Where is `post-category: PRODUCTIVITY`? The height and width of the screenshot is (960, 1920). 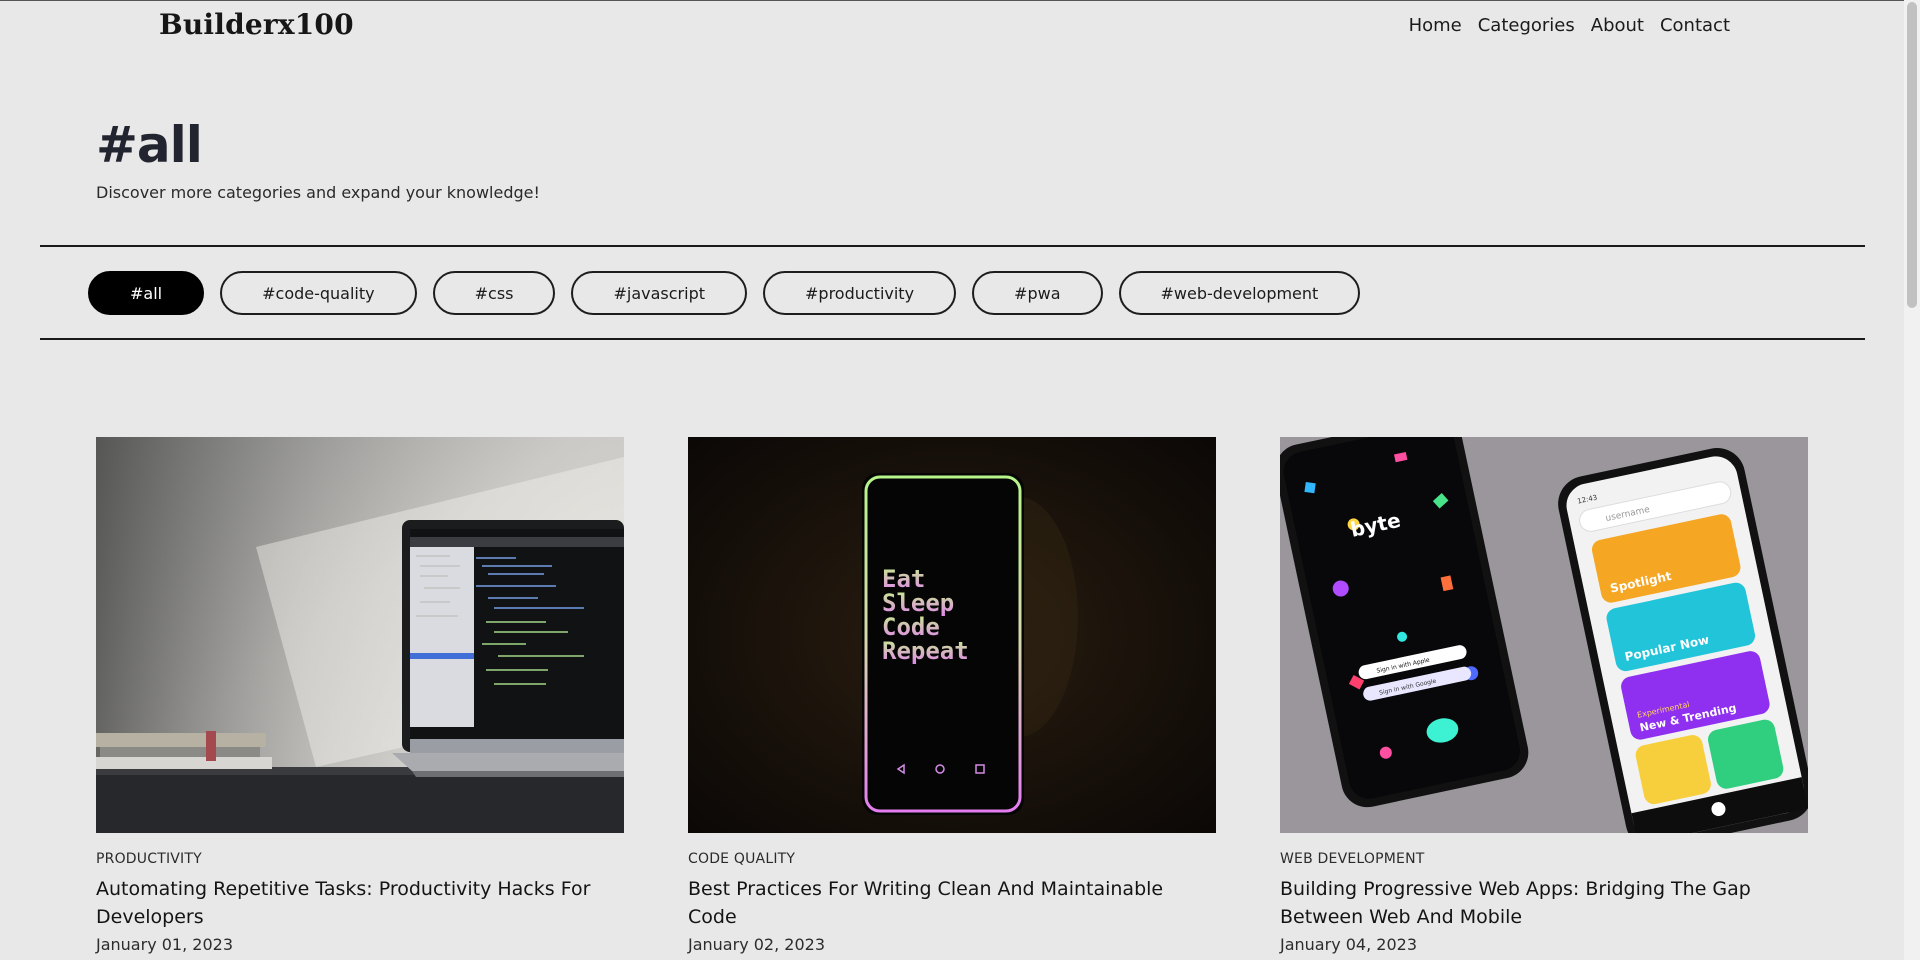
post-category: PRODUCTIVITY is located at coordinates (360, 859).